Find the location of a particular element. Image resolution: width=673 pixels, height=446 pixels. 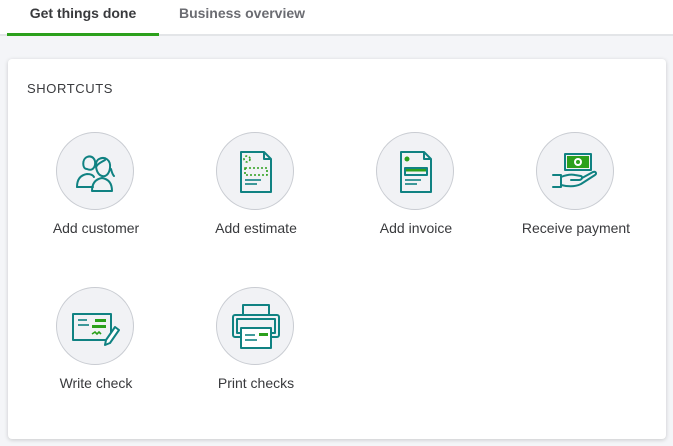

tab-get-things-done-label: Get things done is located at coordinates (83, 13).